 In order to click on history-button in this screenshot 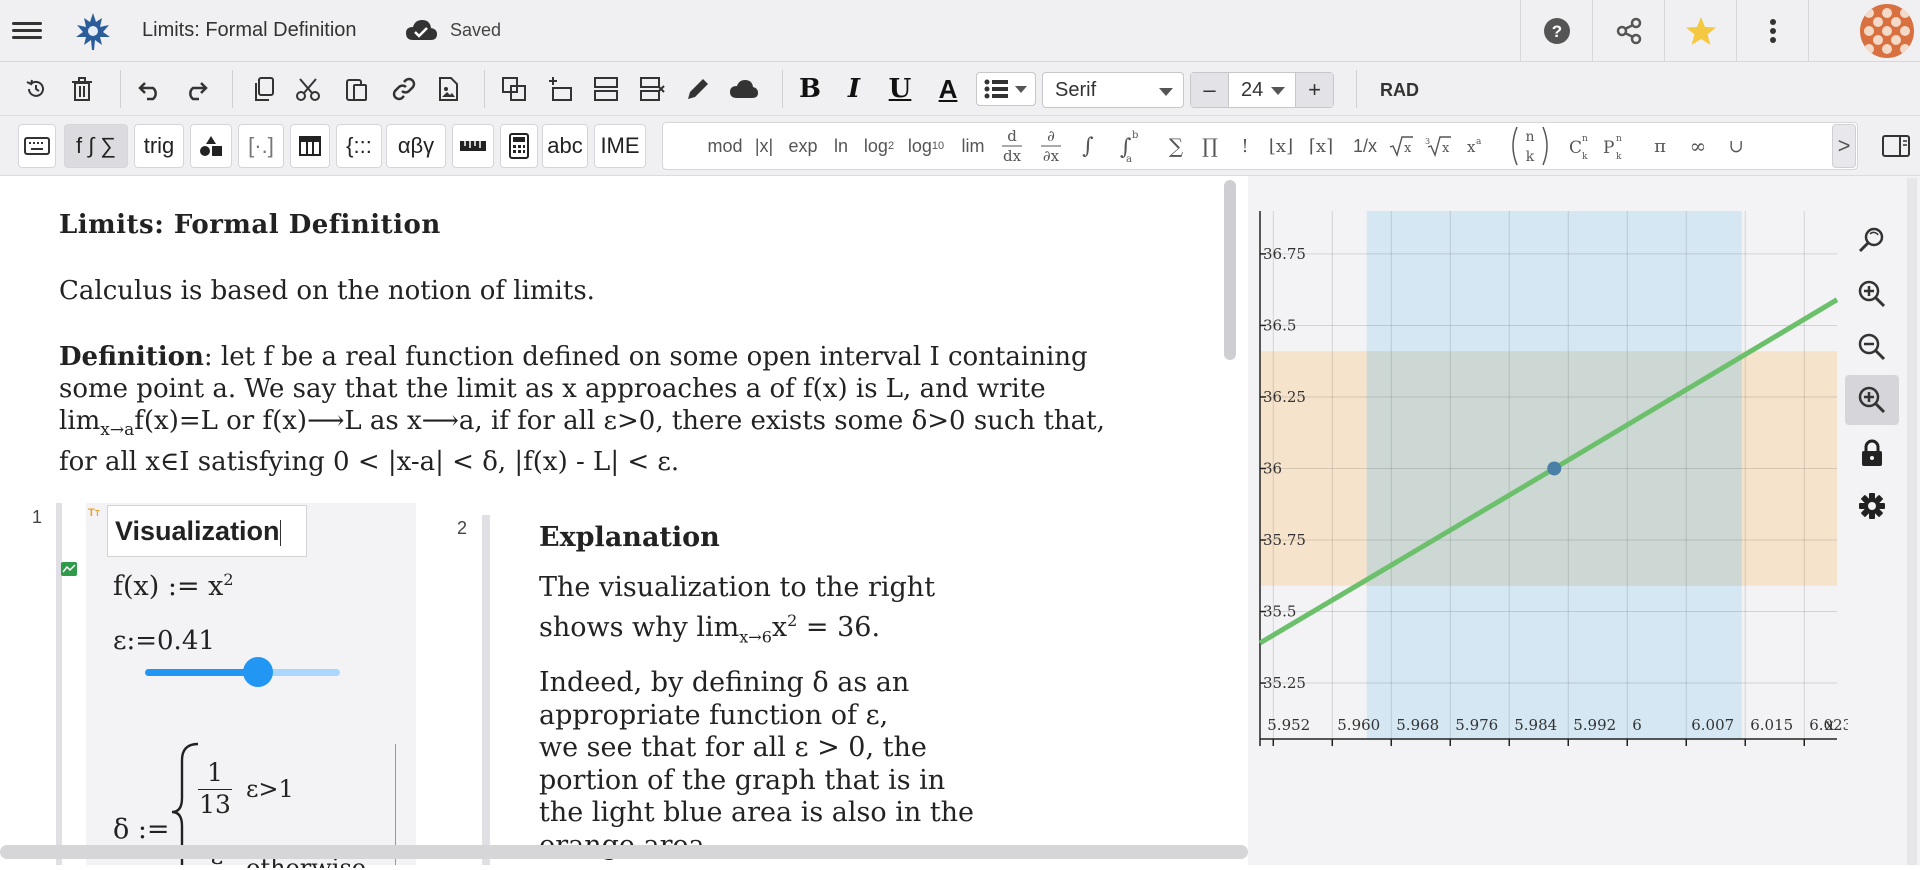, I will do `click(36, 89)`.